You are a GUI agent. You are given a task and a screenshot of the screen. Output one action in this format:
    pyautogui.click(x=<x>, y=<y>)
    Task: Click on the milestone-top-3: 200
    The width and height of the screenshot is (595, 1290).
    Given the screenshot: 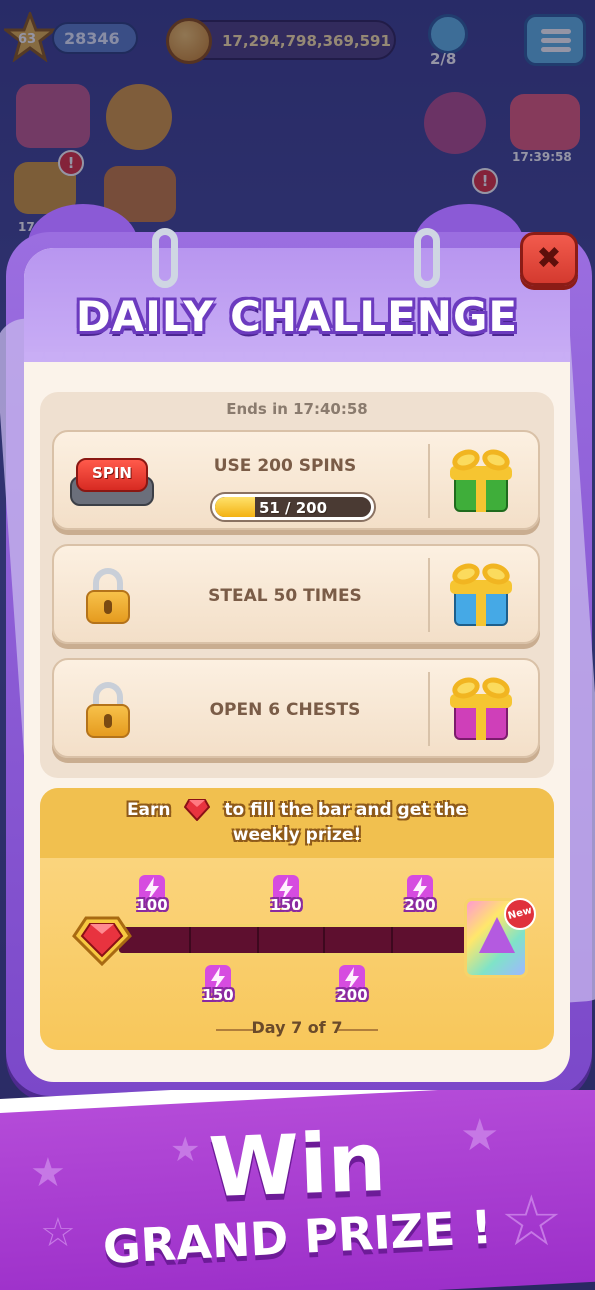 What is the action you would take?
    pyautogui.click(x=420, y=894)
    